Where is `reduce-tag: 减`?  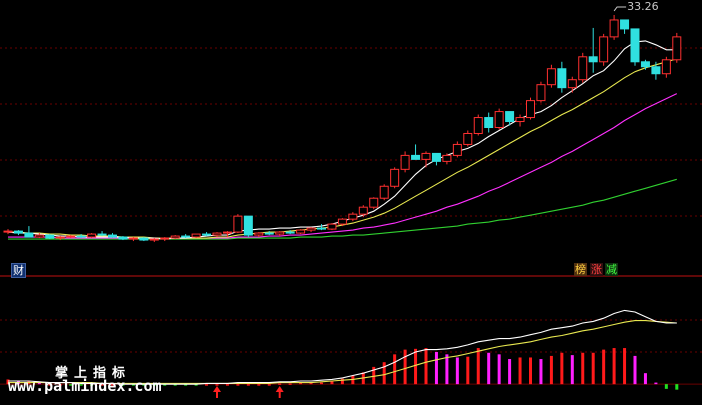
reduce-tag: 减 is located at coordinates (611, 269).